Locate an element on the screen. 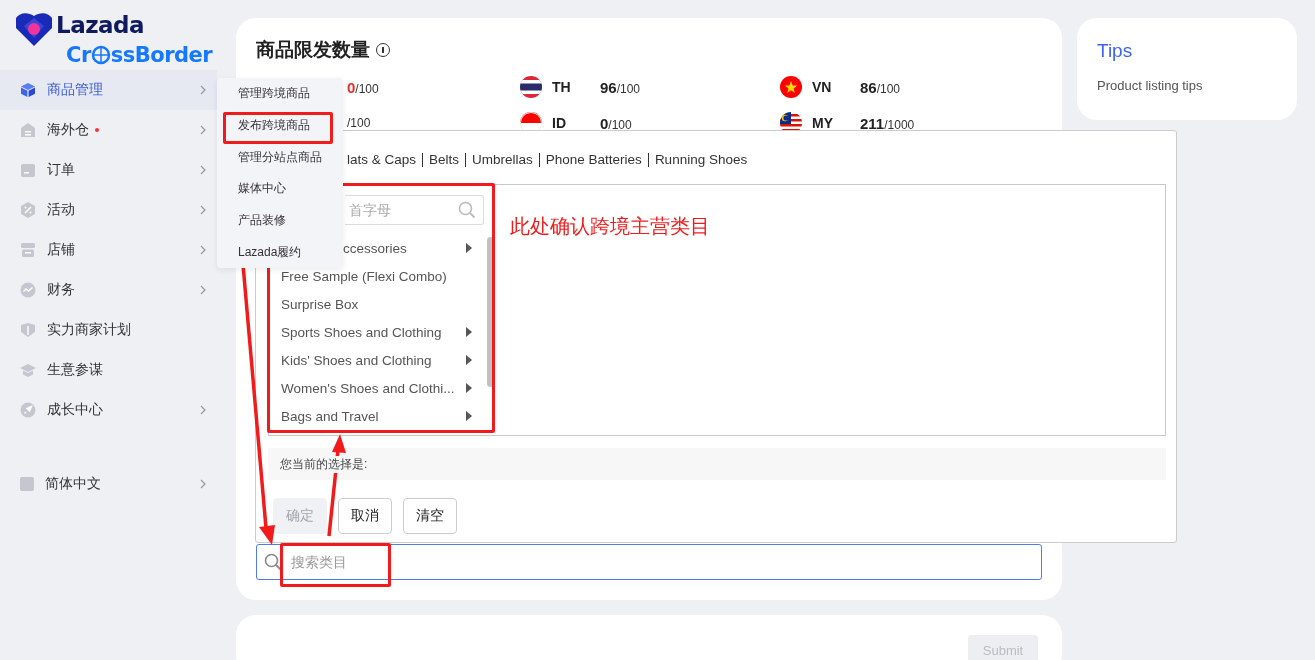 The image size is (1315, 660). sidebar-item: 商品管理 is located at coordinates (108, 90).